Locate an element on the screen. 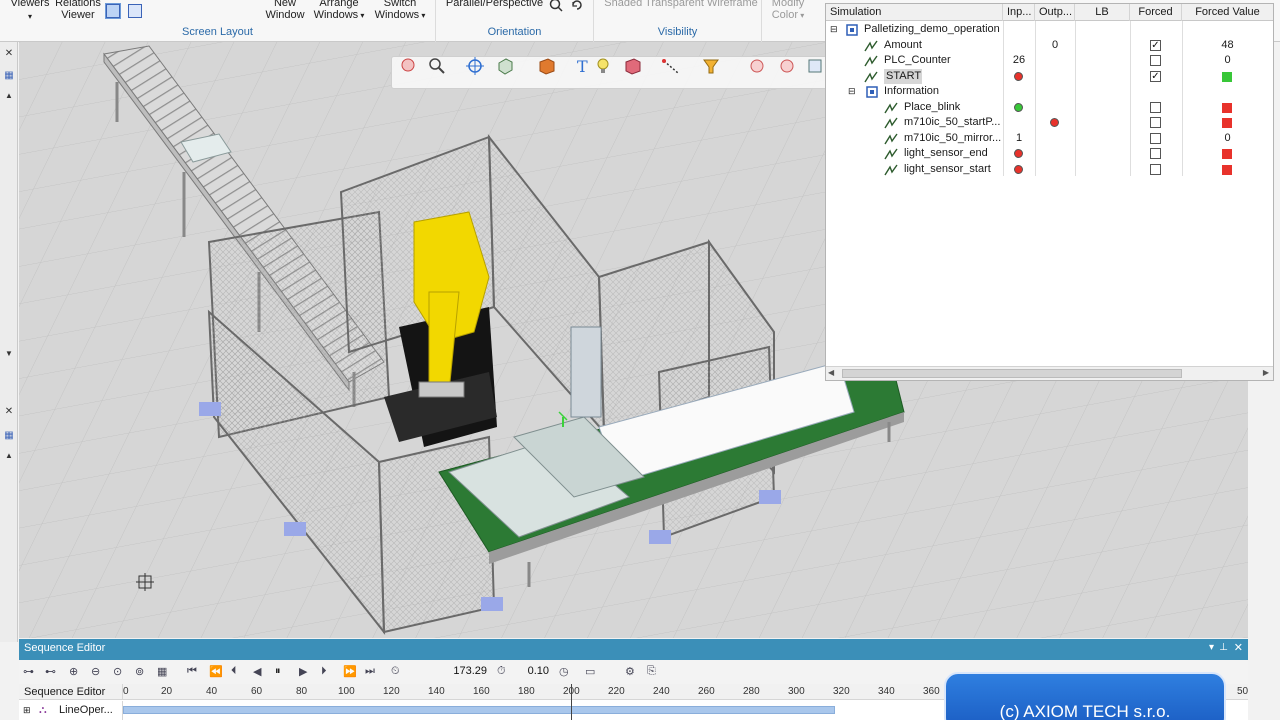 The height and width of the screenshot is (720, 1280). zoom-in-icon: ⊕ is located at coordinates (73, 671).